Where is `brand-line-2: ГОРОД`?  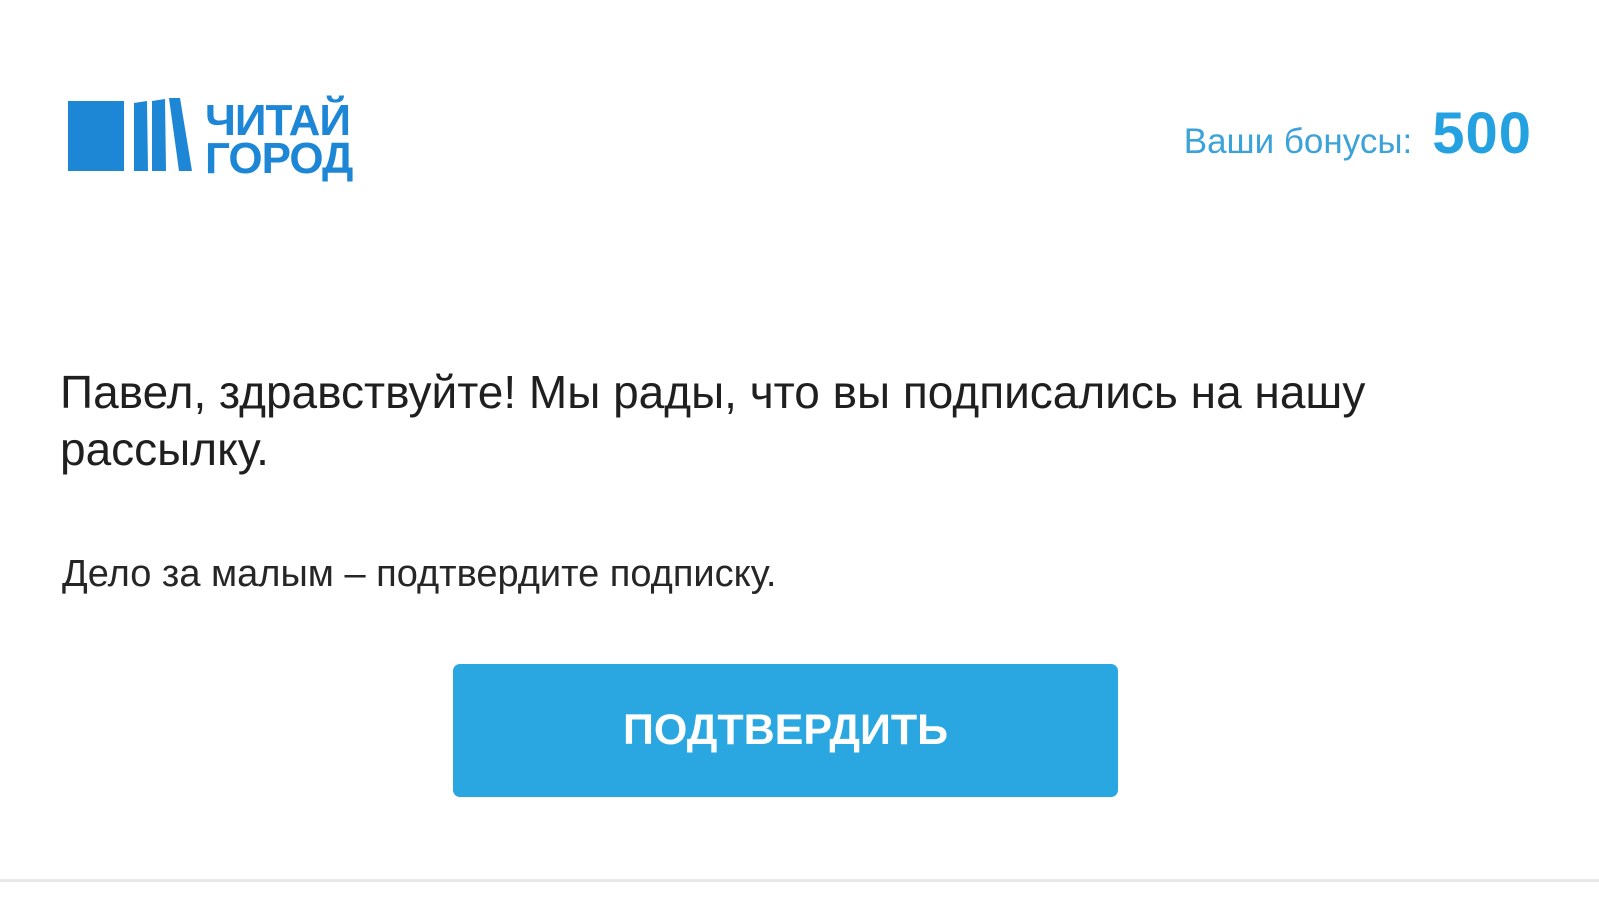
brand-line-2: ГОРОД is located at coordinates (279, 159).